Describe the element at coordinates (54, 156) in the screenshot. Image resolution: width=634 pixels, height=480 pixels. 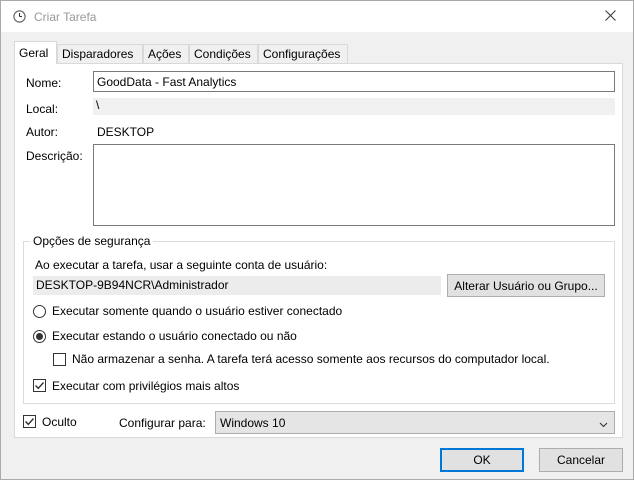
I see `description-label: Descrição:` at that location.